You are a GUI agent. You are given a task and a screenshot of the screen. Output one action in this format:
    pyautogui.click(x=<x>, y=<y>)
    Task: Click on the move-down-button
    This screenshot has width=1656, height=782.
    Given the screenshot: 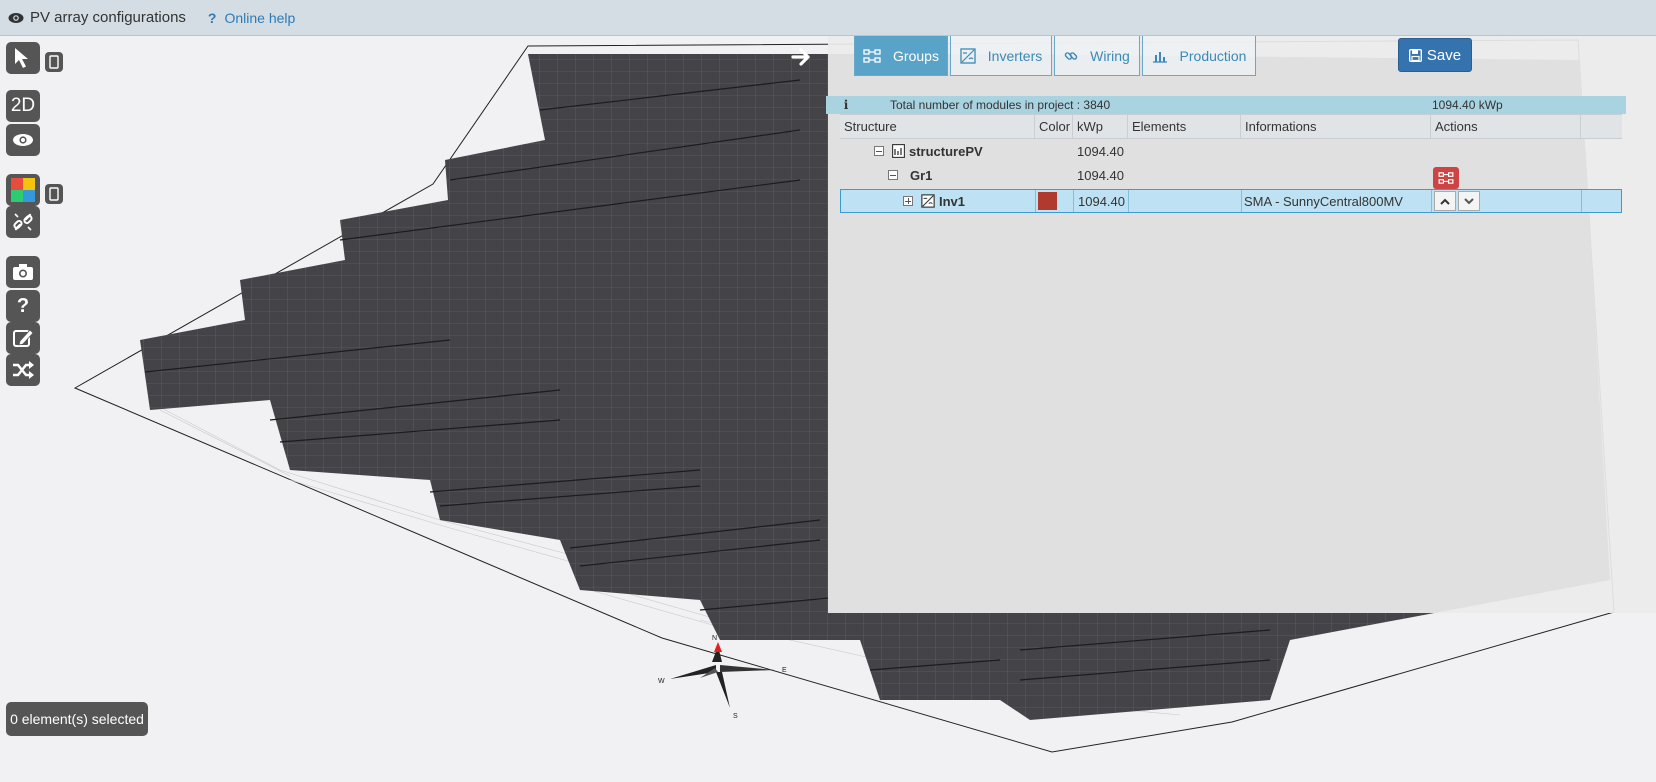 What is the action you would take?
    pyautogui.click(x=1469, y=201)
    